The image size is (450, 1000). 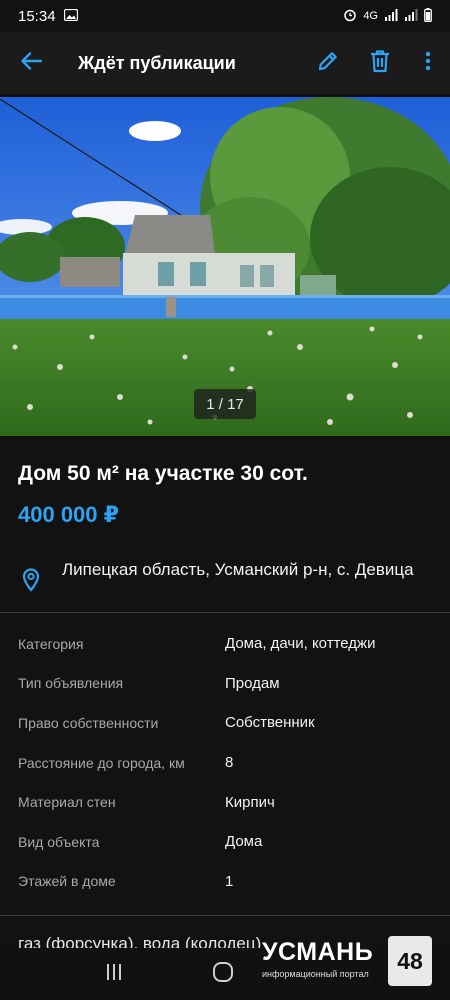 What do you see at coordinates (410, 961) in the screenshot?
I see `watermark-badge: 48` at bounding box center [410, 961].